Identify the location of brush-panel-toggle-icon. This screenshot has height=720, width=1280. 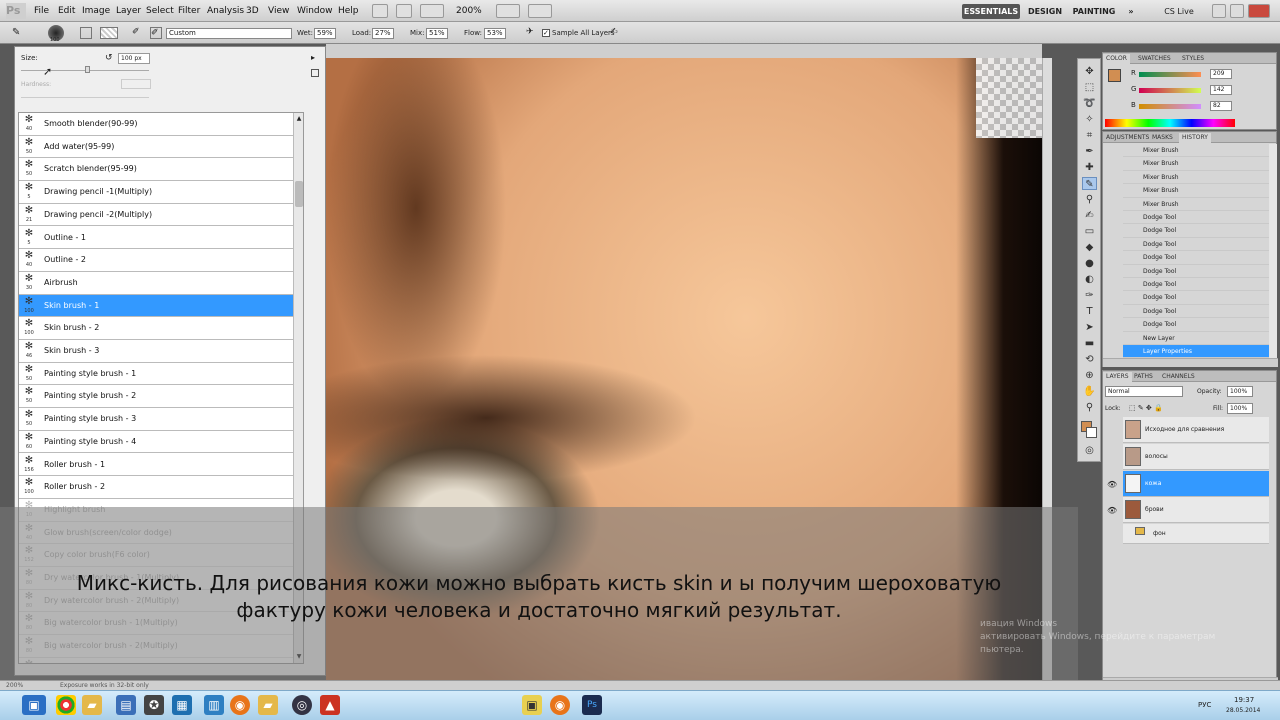
(86, 33).